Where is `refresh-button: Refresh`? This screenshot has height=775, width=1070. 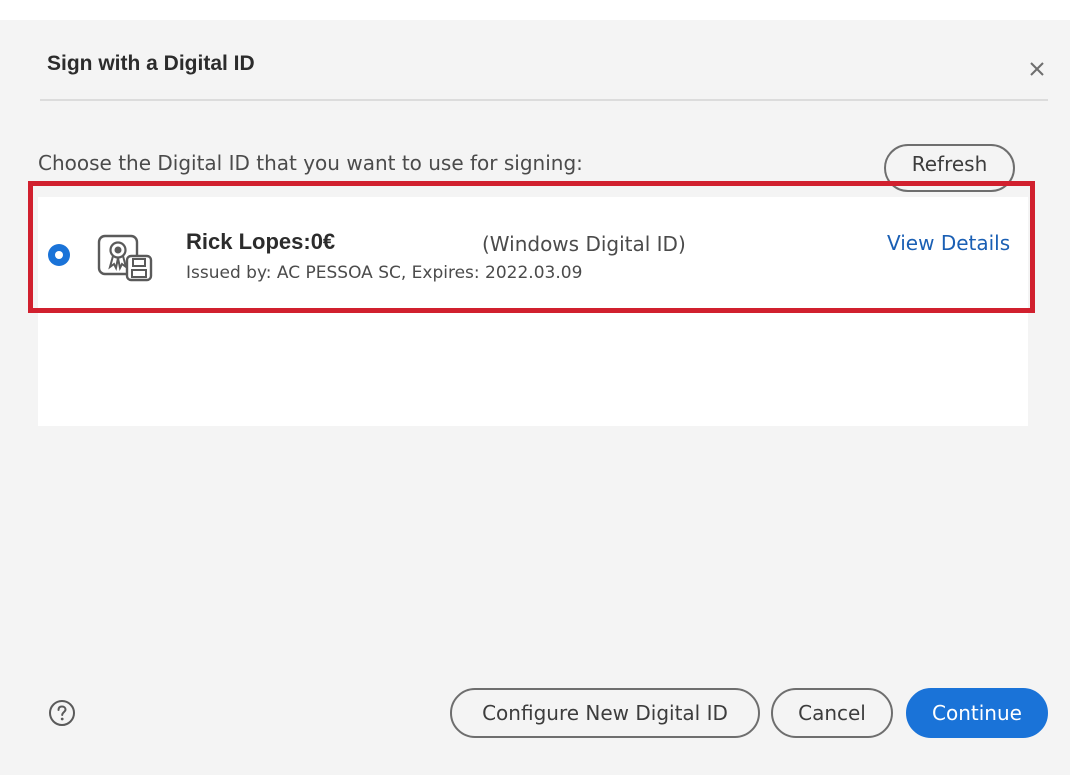 refresh-button: Refresh is located at coordinates (949, 168).